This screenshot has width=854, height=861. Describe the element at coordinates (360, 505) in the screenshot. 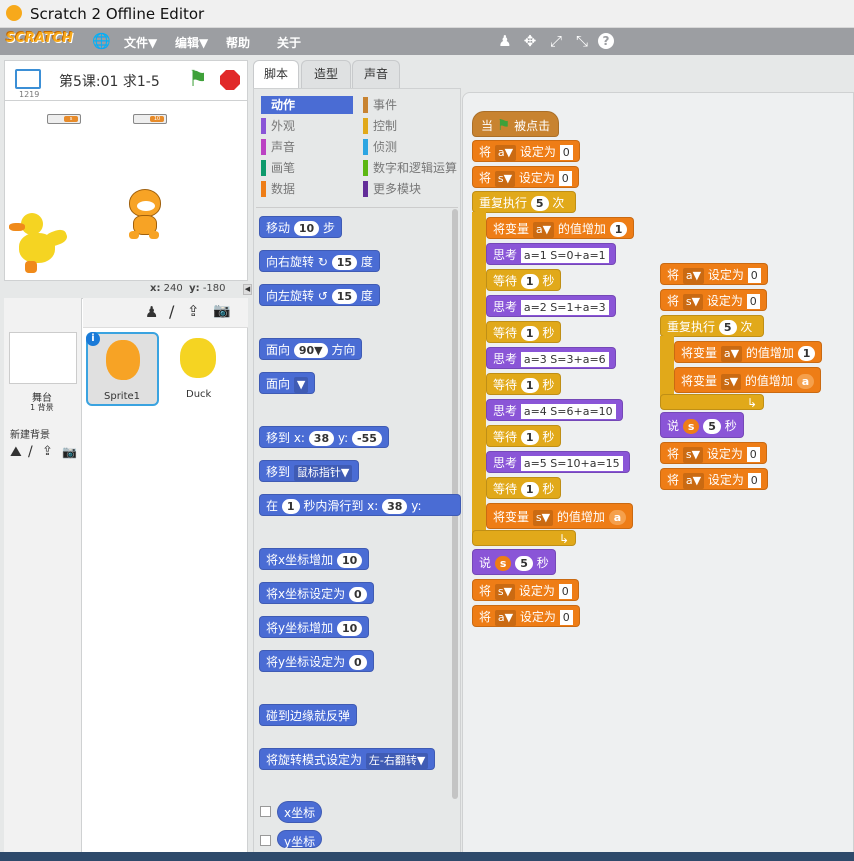

I see `block-glide: 在 1 秒内滑行到 x: 38 y:` at that location.